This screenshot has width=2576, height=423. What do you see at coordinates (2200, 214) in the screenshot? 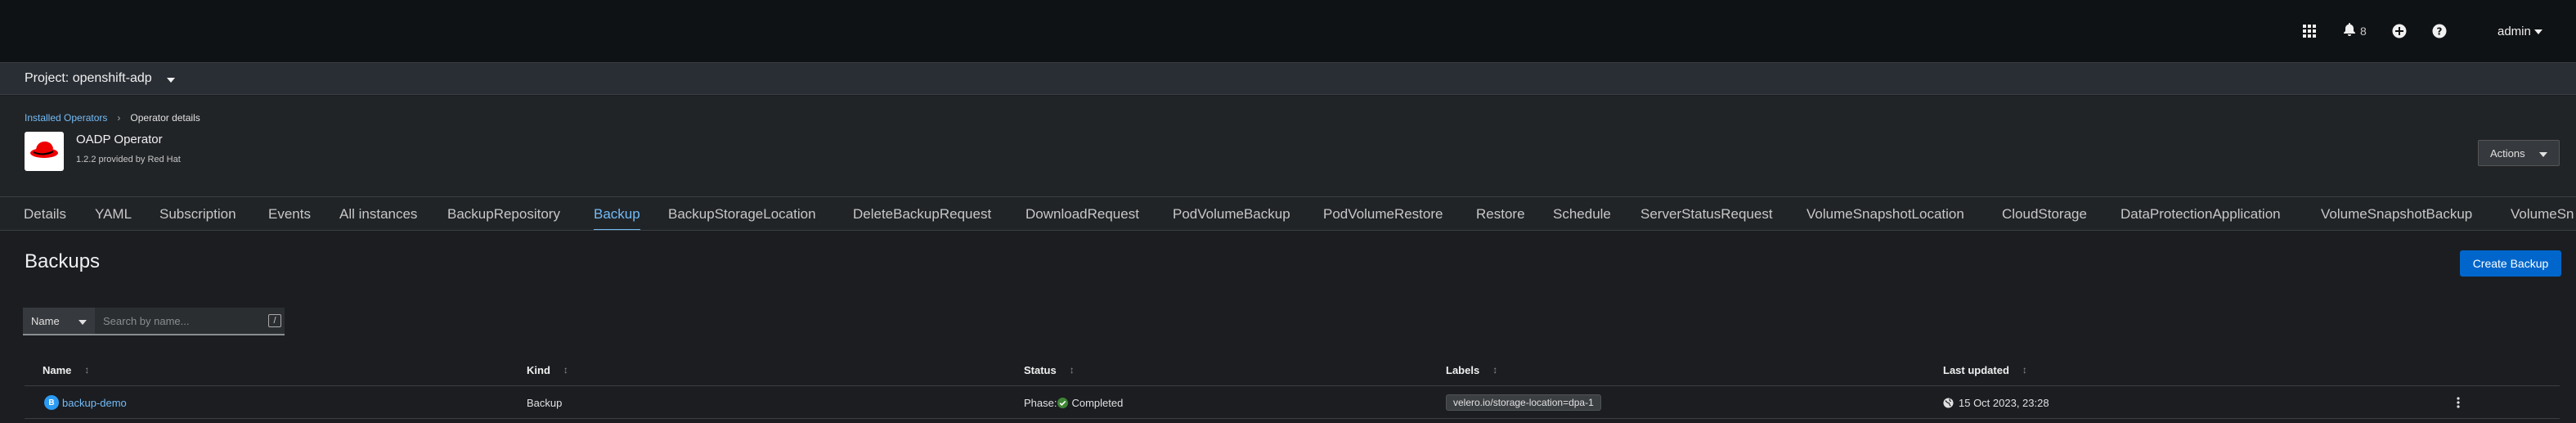
I see `tab-dataprotectionapplication: DataProtectionApplication` at bounding box center [2200, 214].